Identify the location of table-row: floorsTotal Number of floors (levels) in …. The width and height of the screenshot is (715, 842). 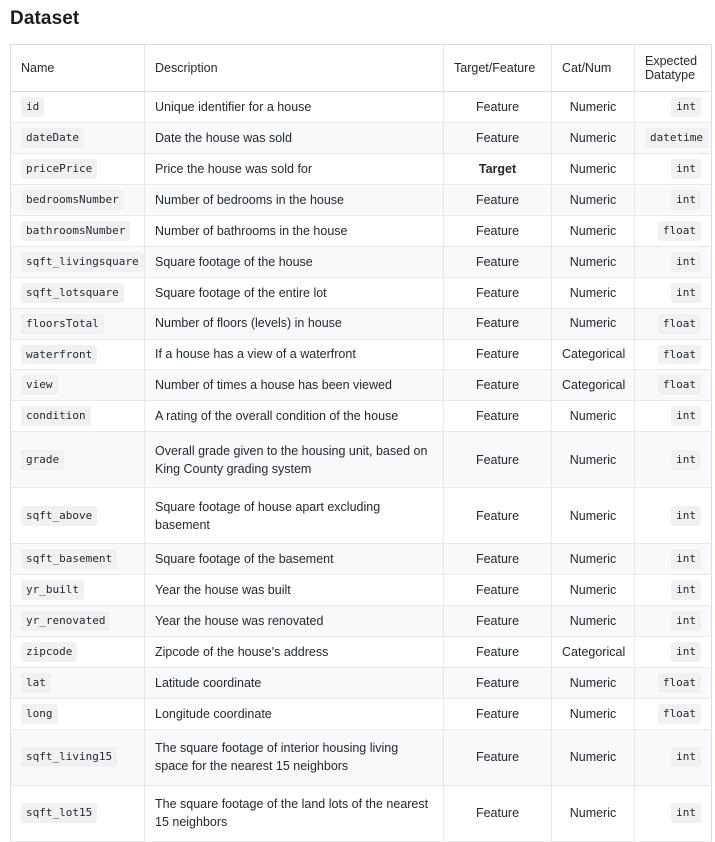
(361, 324).